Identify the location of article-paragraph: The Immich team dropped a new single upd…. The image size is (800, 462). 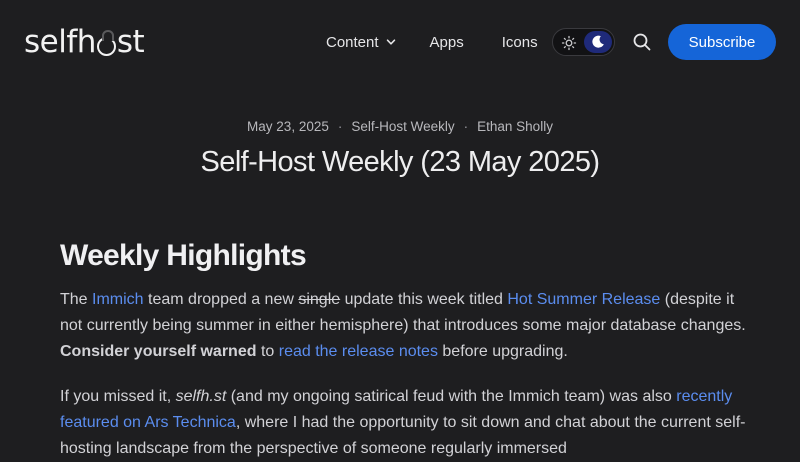
(405, 326).